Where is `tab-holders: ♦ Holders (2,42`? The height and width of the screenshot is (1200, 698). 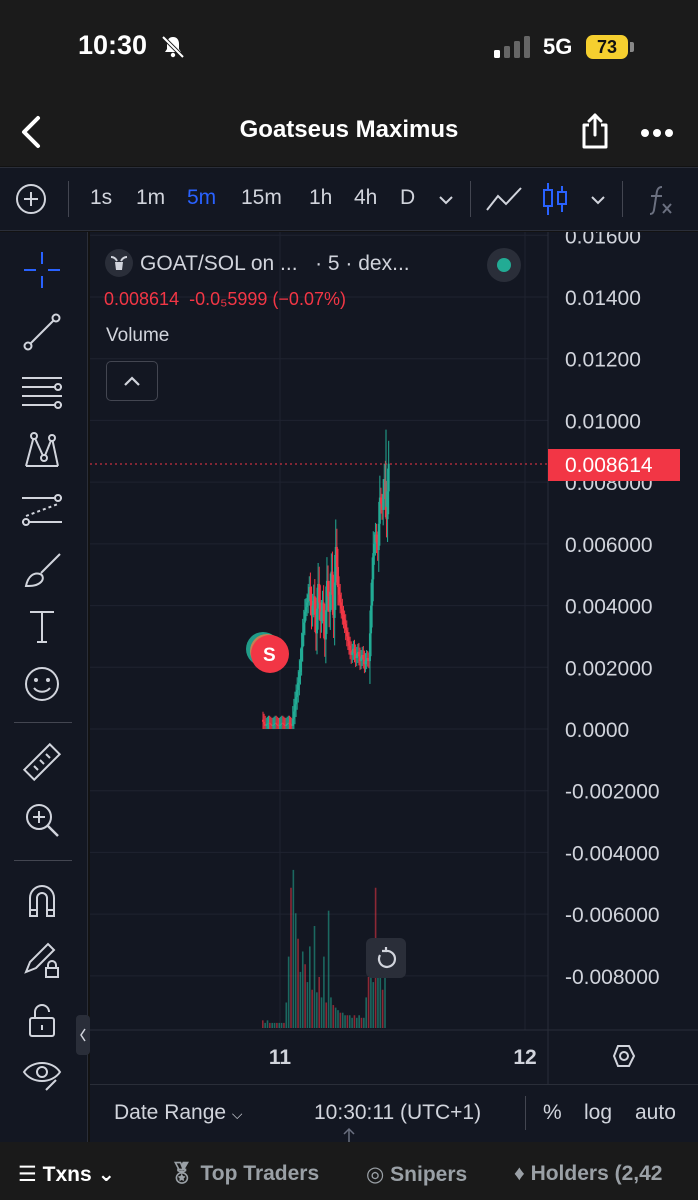
tab-holders: ♦ Holders (2,42 is located at coordinates (588, 1174).